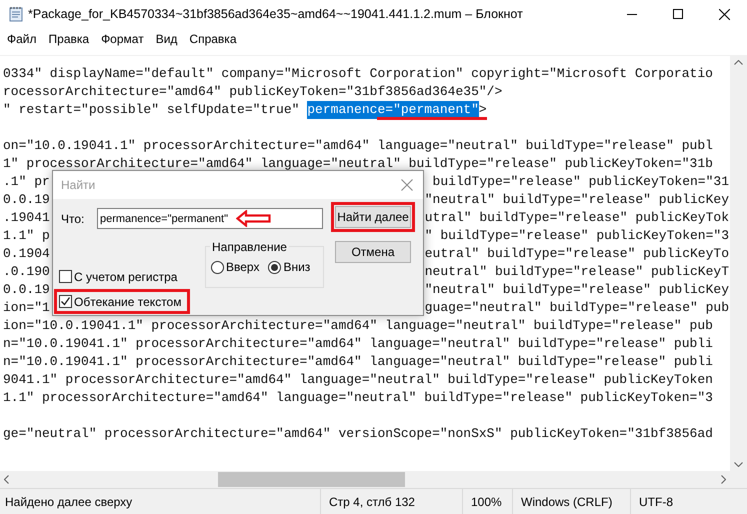  What do you see at coordinates (26, 272) in the screenshot?
I see `text-line: .0.190` at bounding box center [26, 272].